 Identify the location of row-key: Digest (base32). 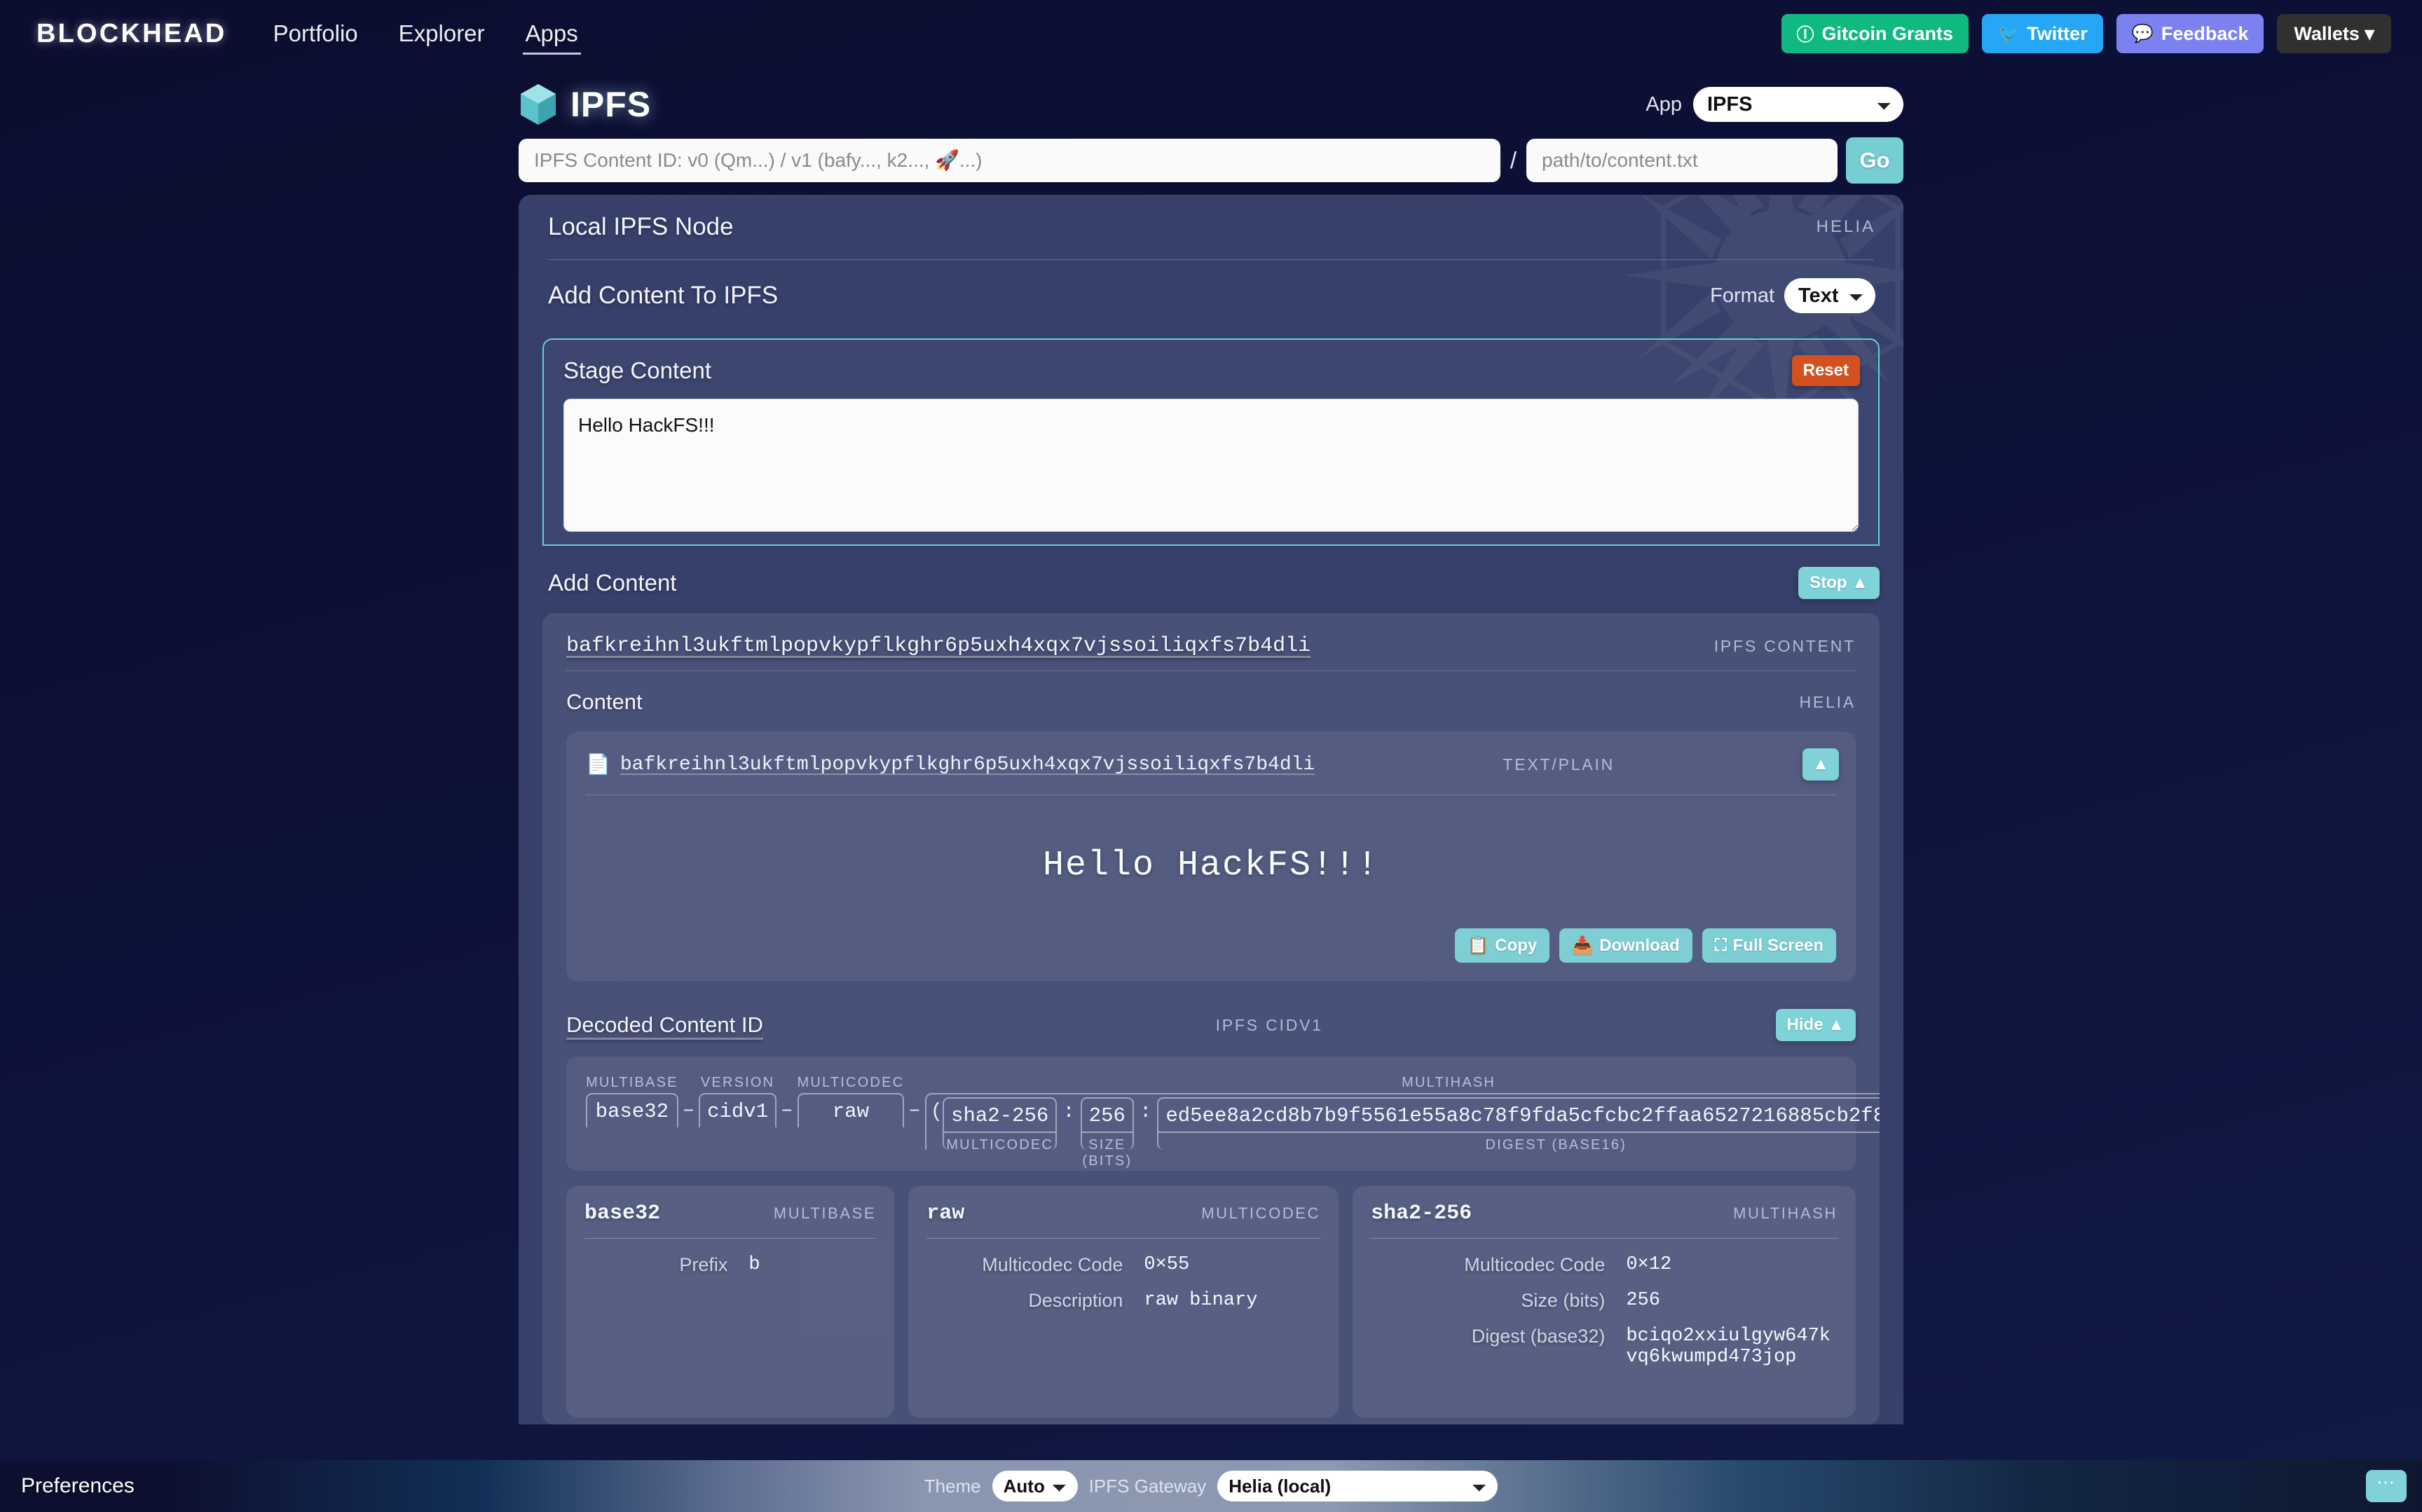
(1538, 1336).